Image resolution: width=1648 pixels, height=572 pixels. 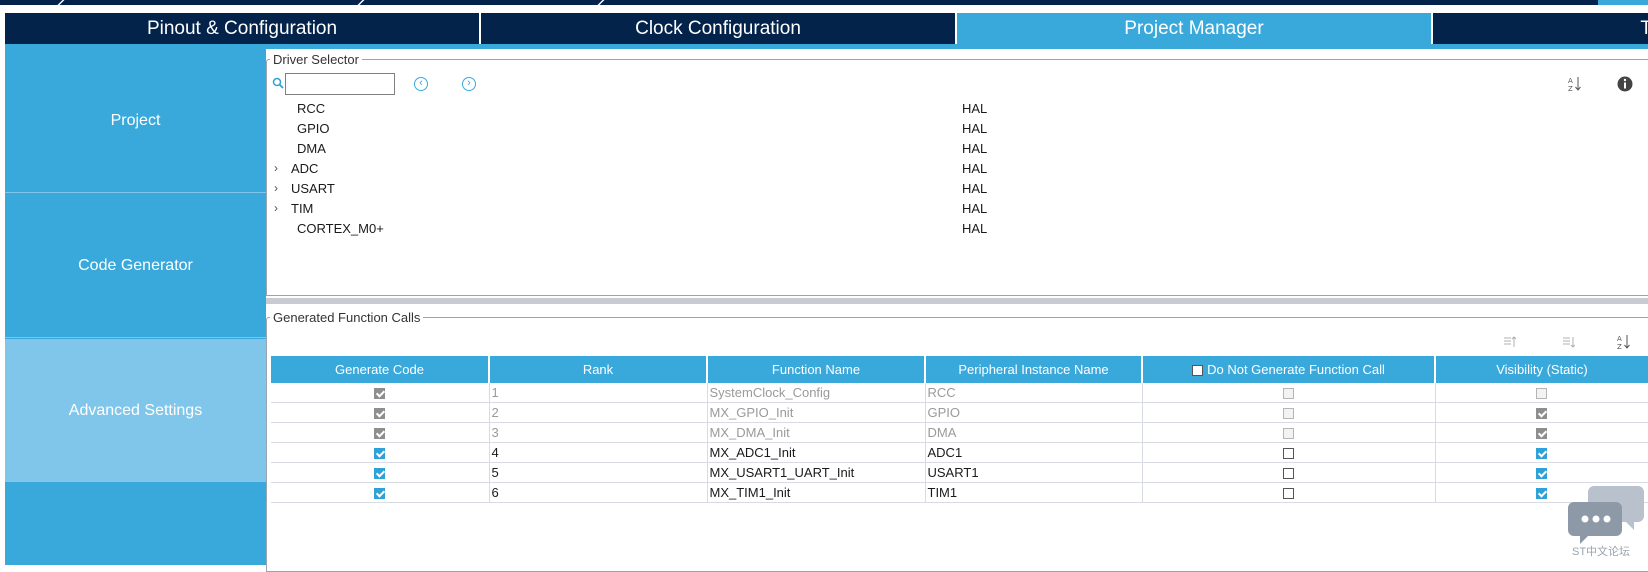 I want to click on tab-tools: T, so click(x=1540, y=28).